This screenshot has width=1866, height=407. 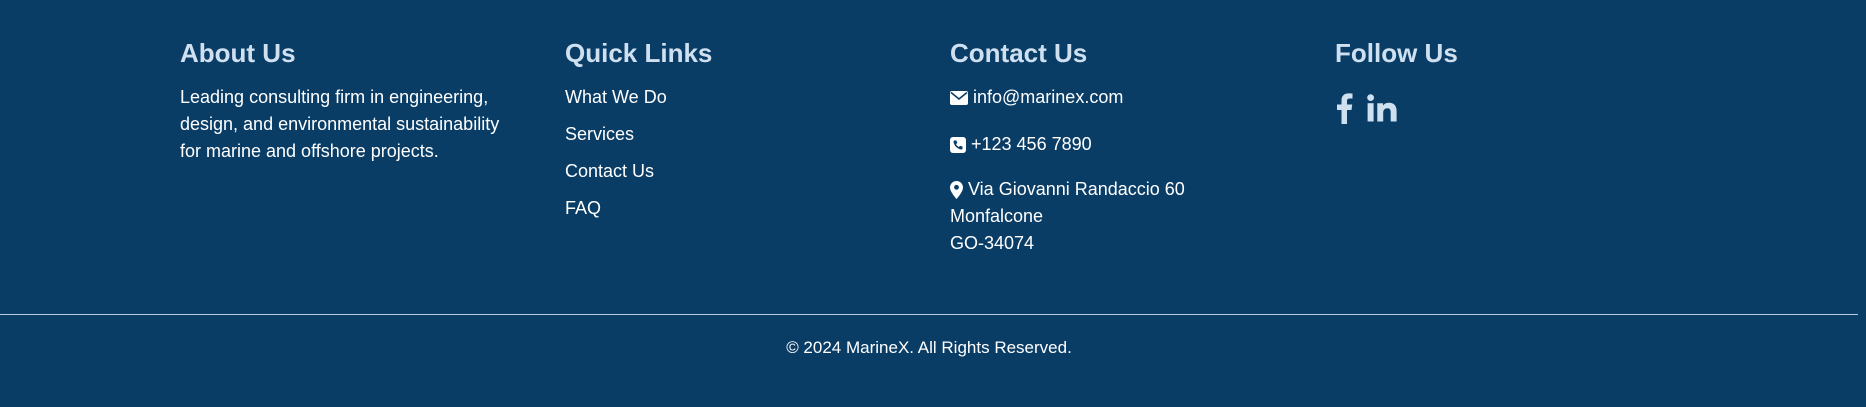 I want to click on footer-divider, so click(x=929, y=314).